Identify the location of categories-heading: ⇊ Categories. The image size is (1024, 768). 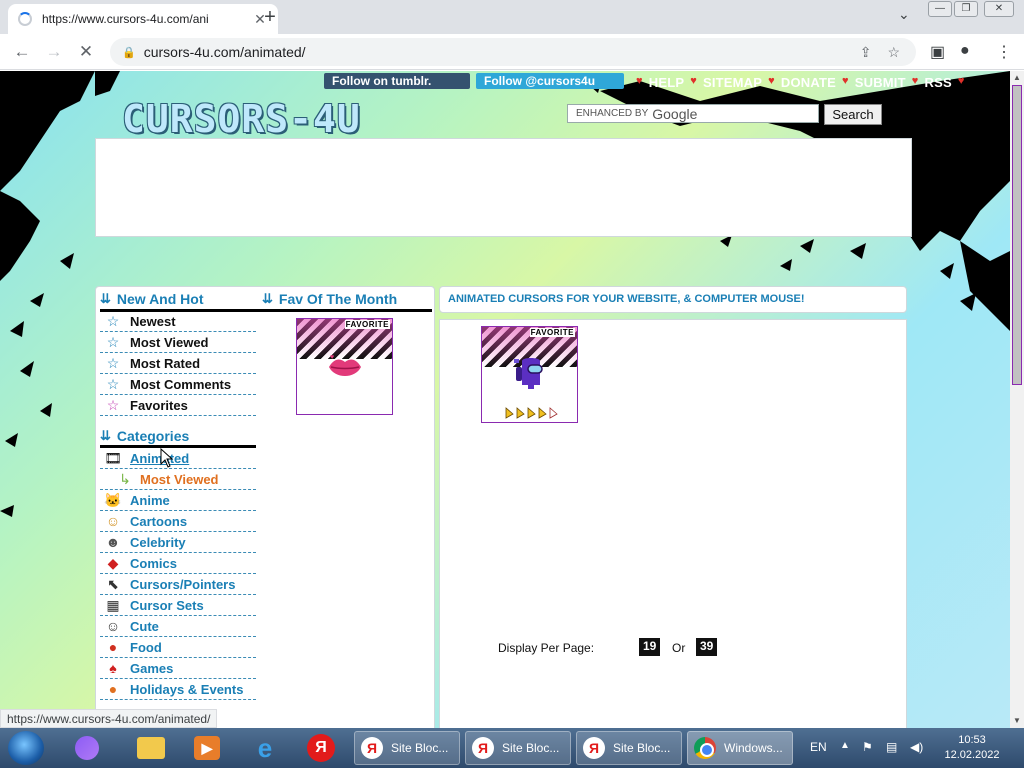
(145, 436).